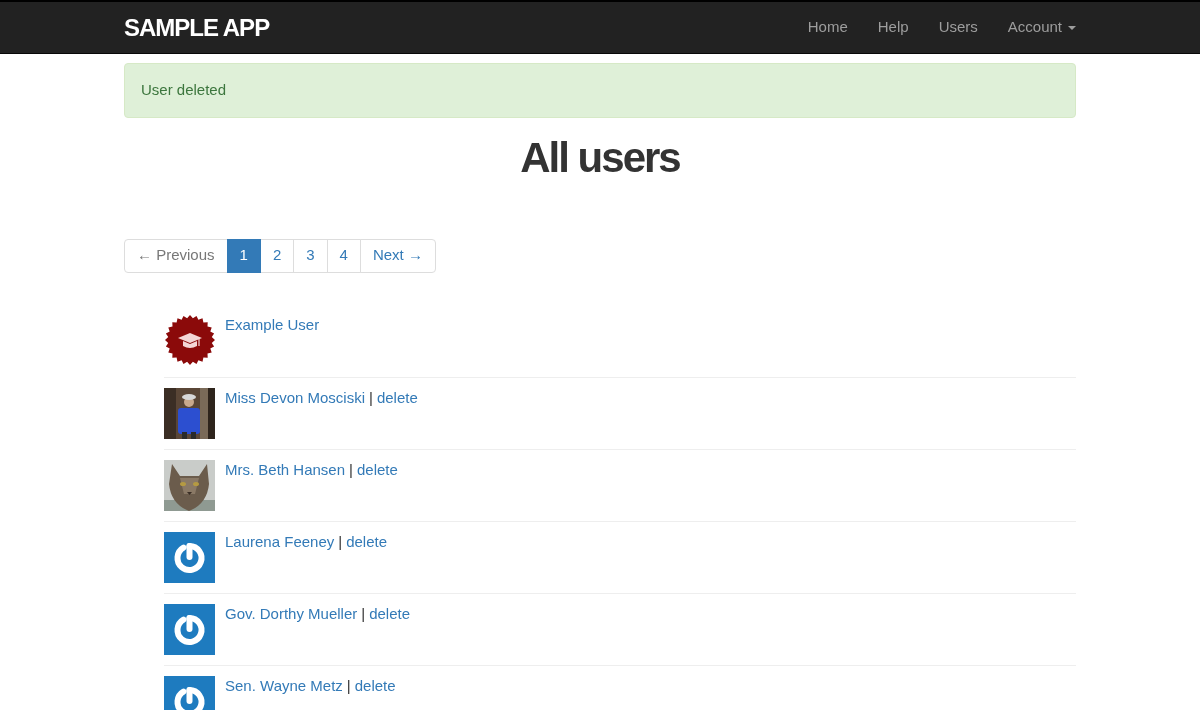 The height and width of the screenshot is (710, 1200). I want to click on pagination-link: 1, so click(243, 255).